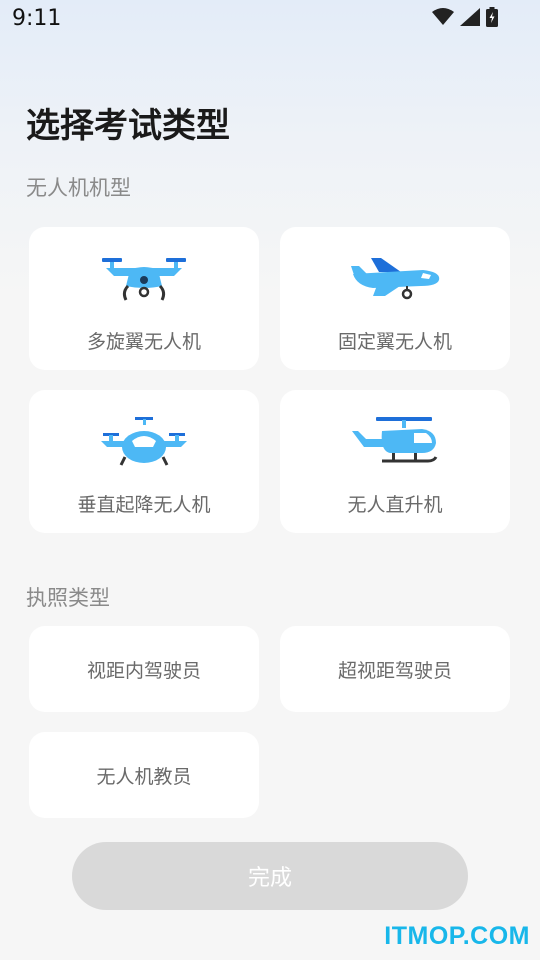 The width and height of the screenshot is (540, 960). I want to click on status-time: 9:11, so click(37, 18).